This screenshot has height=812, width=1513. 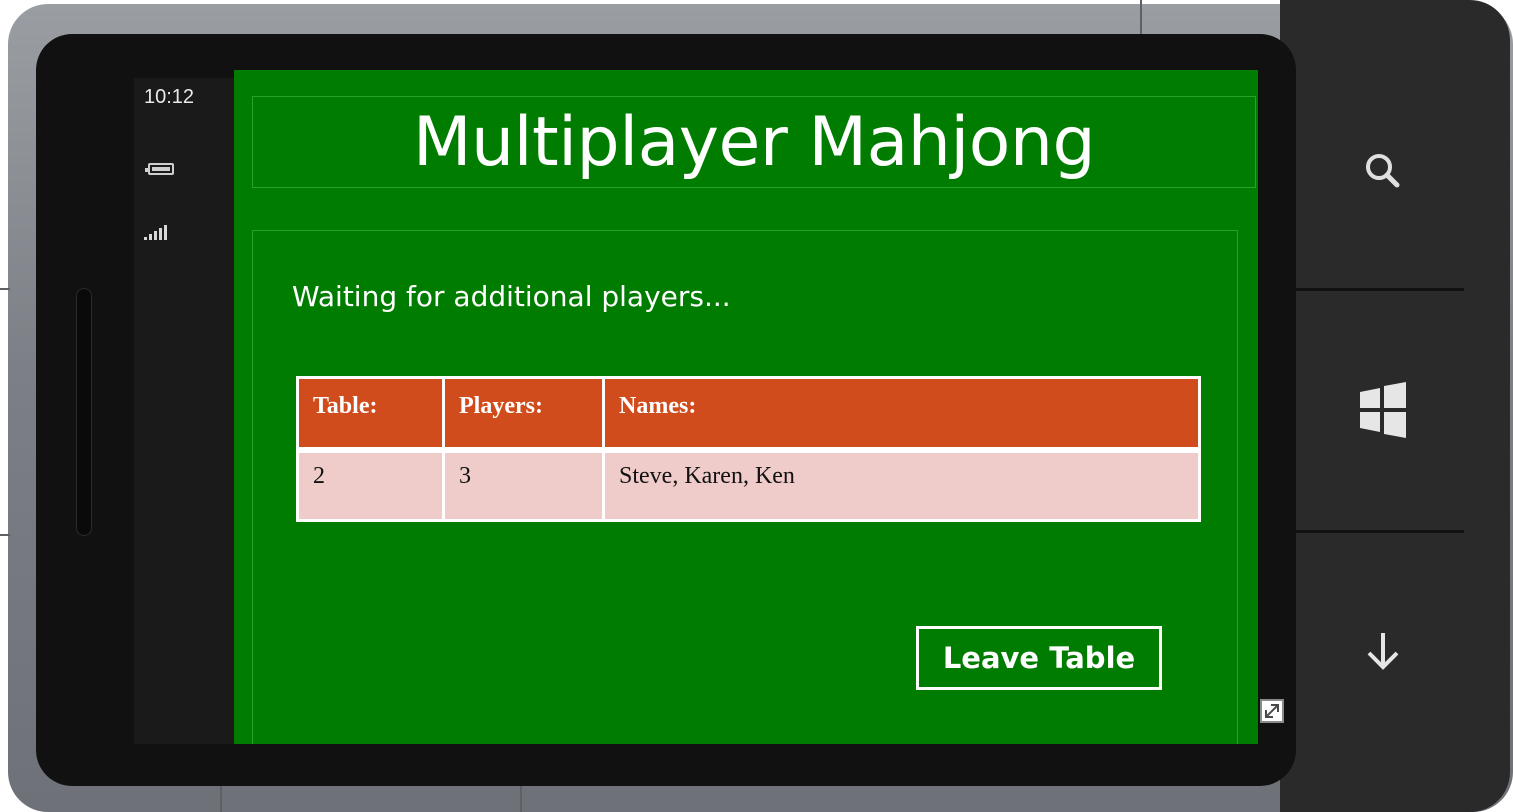 I want to click on title-frame: Multiplayer Mahjong, so click(x=754, y=142).